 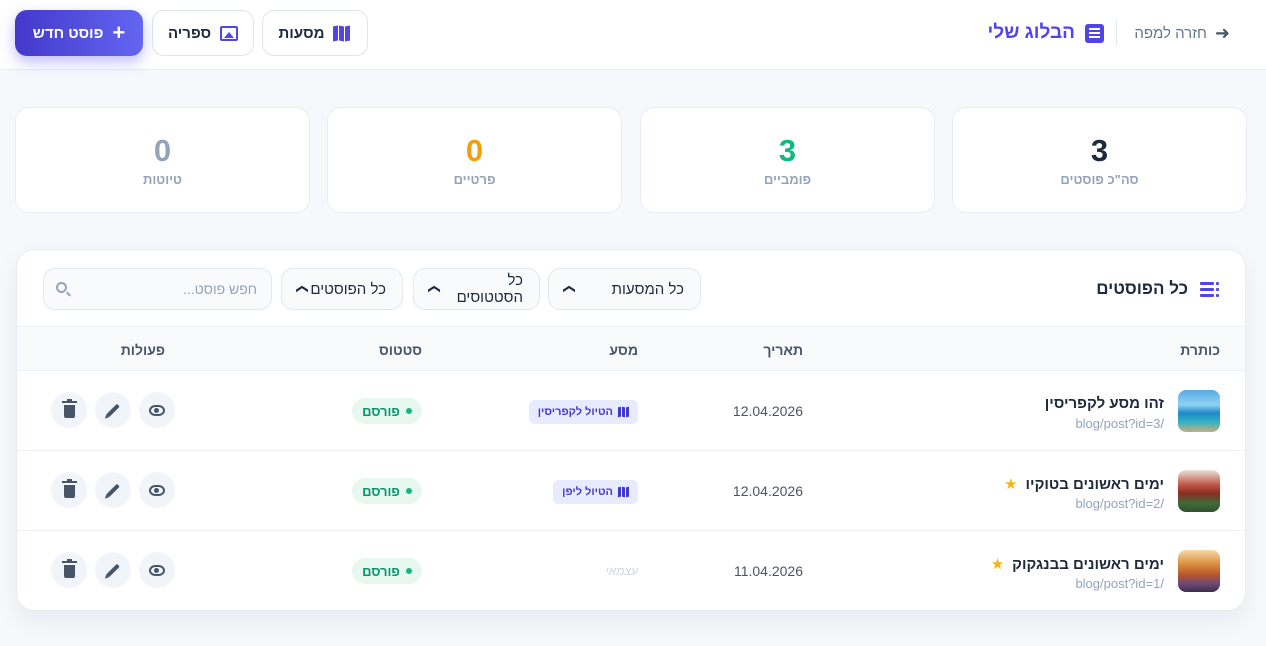 What do you see at coordinates (119, 32) in the screenshot?
I see `plus-icon: +` at bounding box center [119, 32].